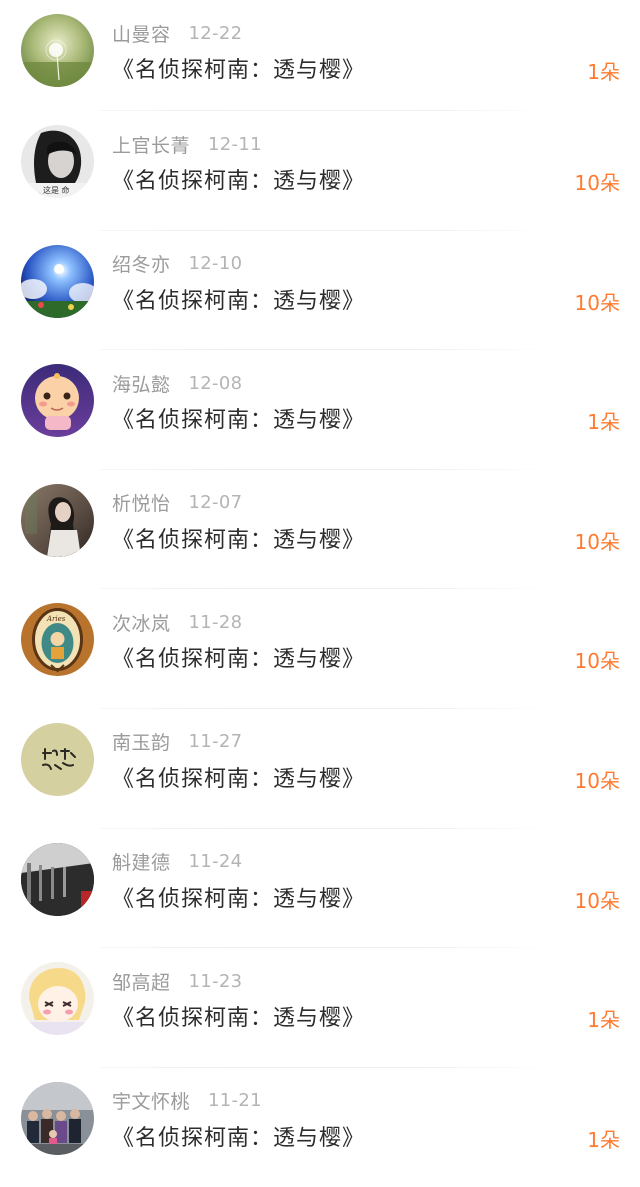 Image resolution: width=640 pixels, height=1187 pixels. Describe the element at coordinates (215, 264) in the screenshot. I see `gift-date: 12-10` at that location.